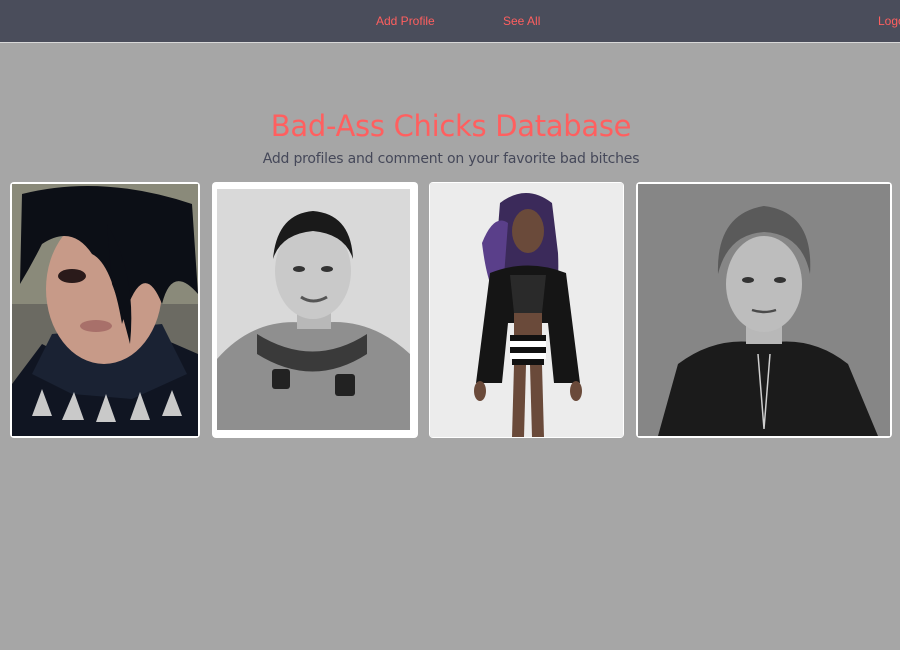 The height and width of the screenshot is (650, 900). Describe the element at coordinates (405, 21) in the screenshot. I see `add-profile-link: Add Profile` at that location.